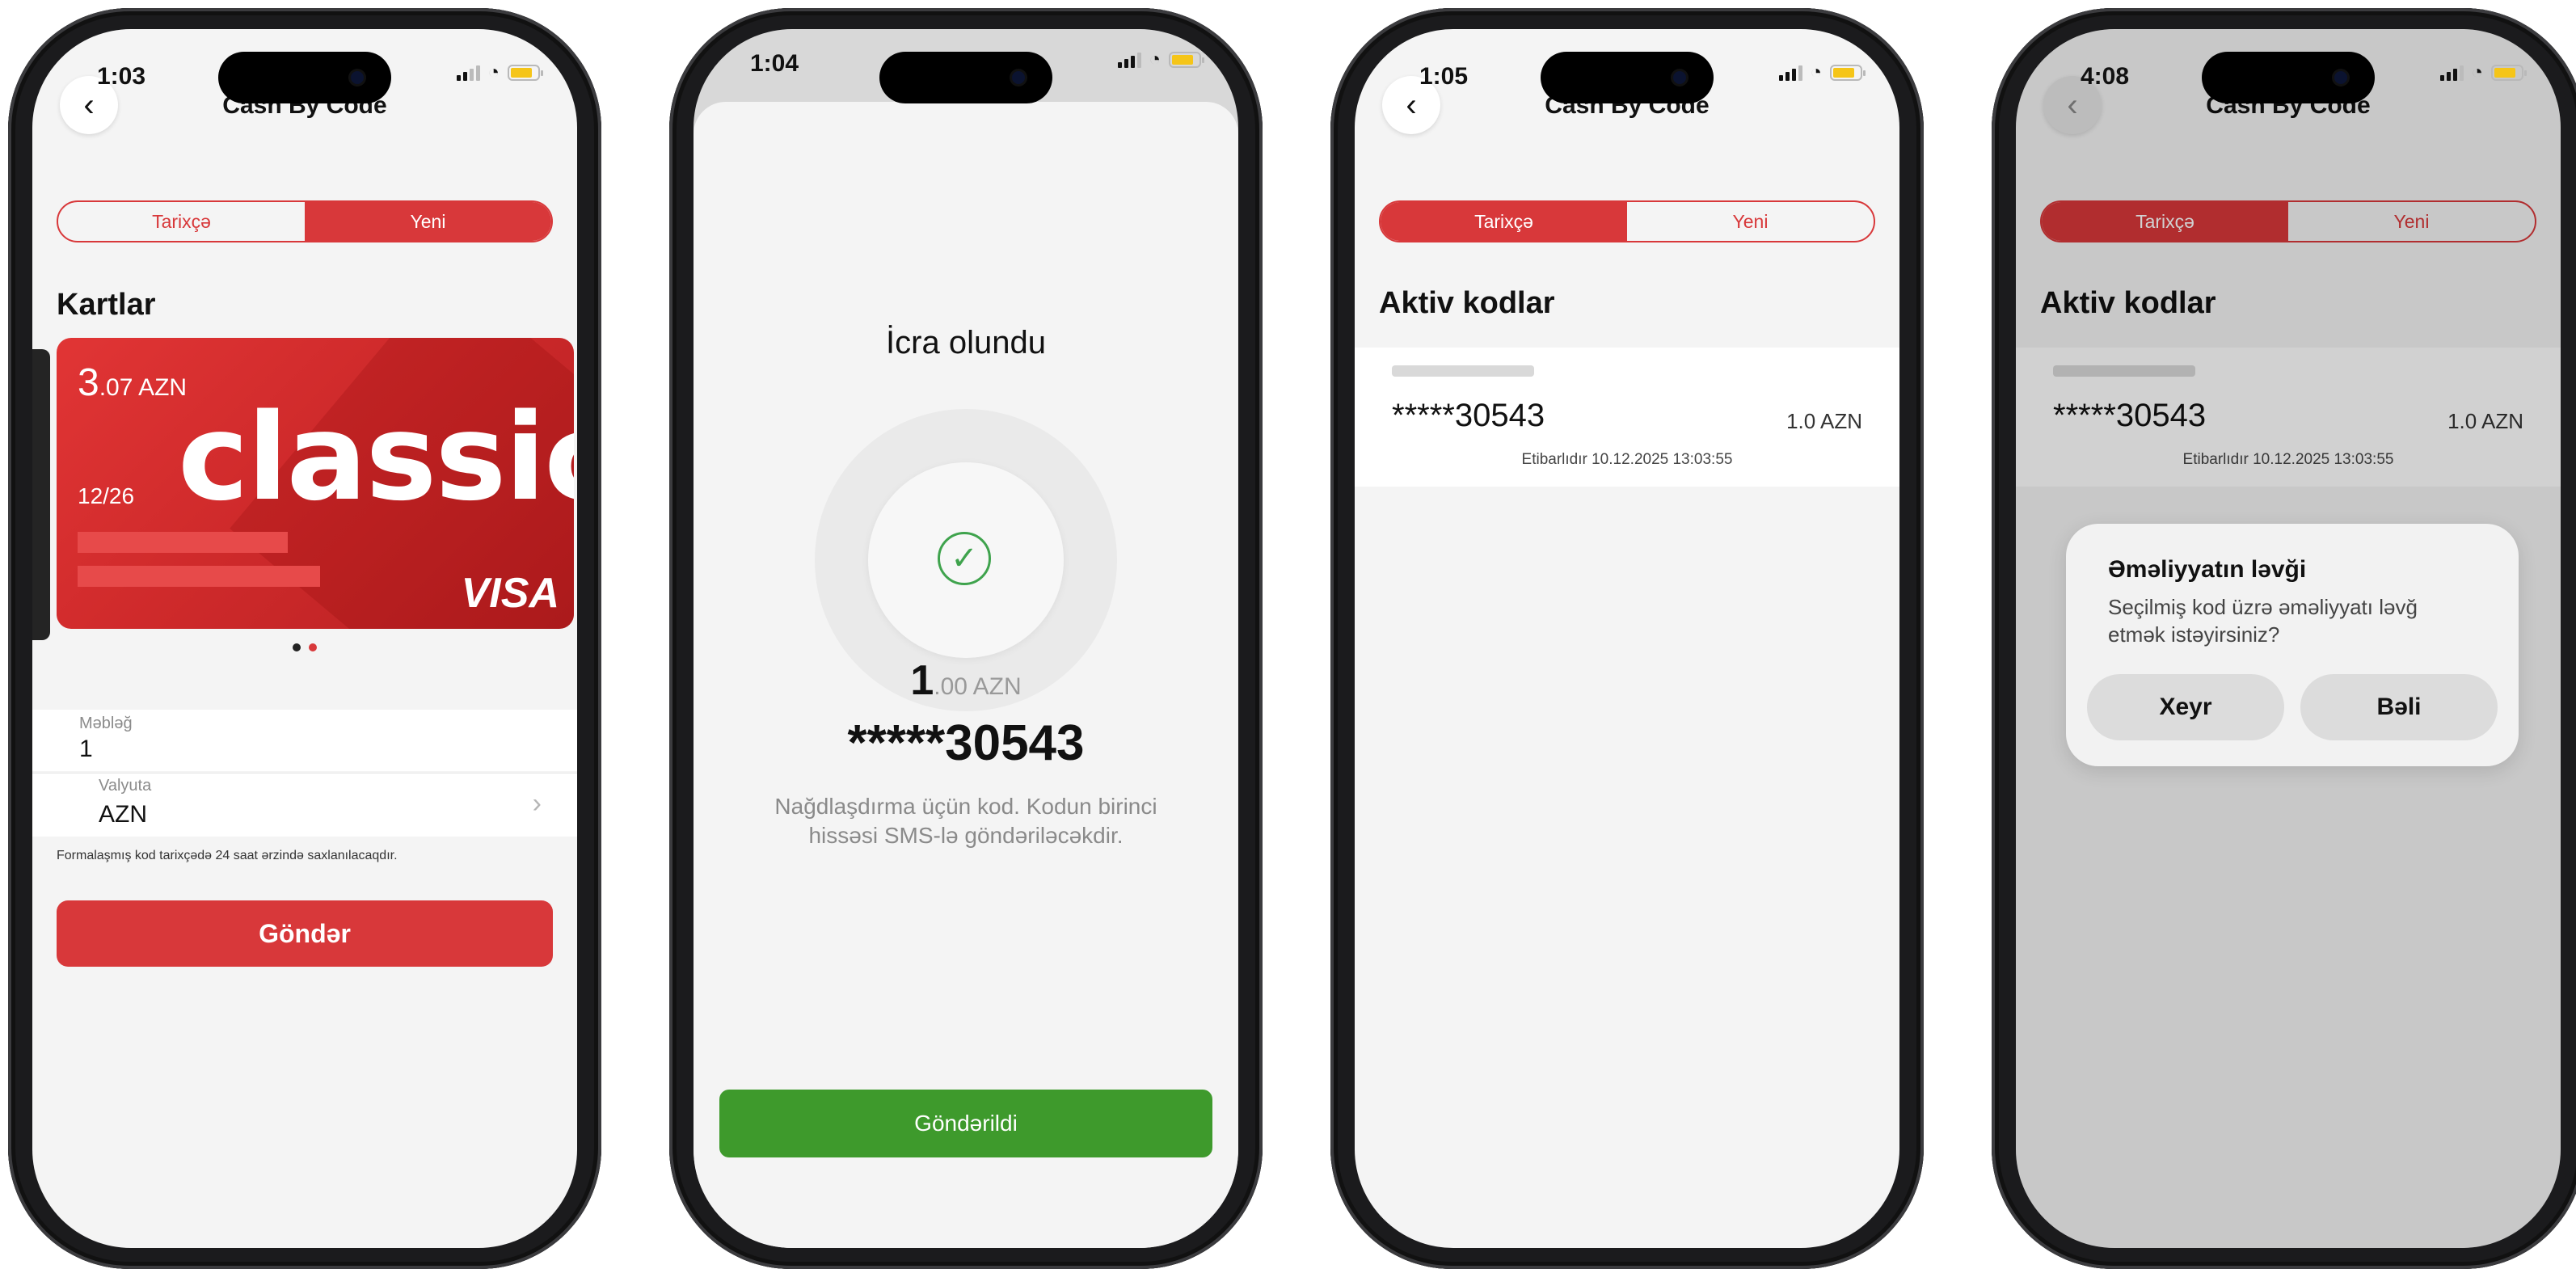  I want to click on amount-label: Məbləğ, so click(106, 723).